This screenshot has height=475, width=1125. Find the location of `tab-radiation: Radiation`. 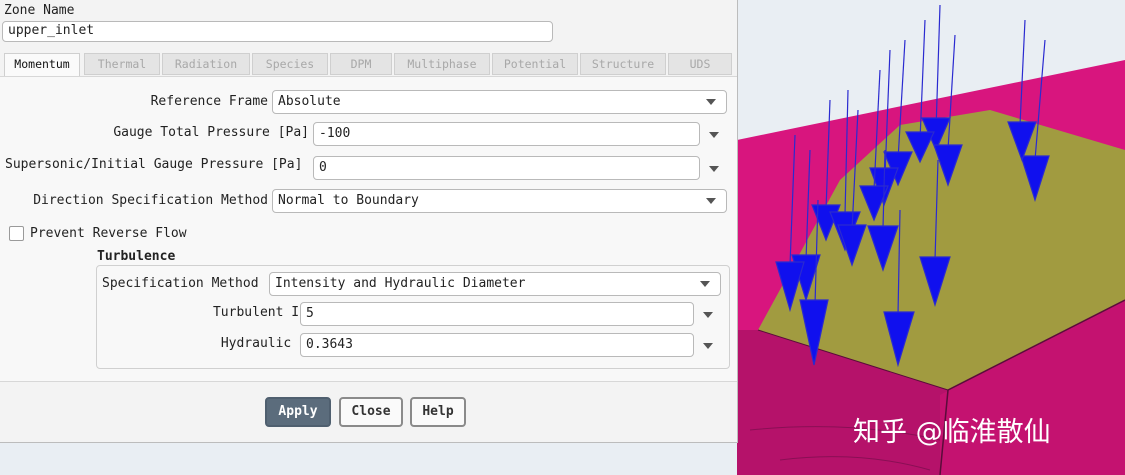

tab-radiation: Radiation is located at coordinates (206, 64).